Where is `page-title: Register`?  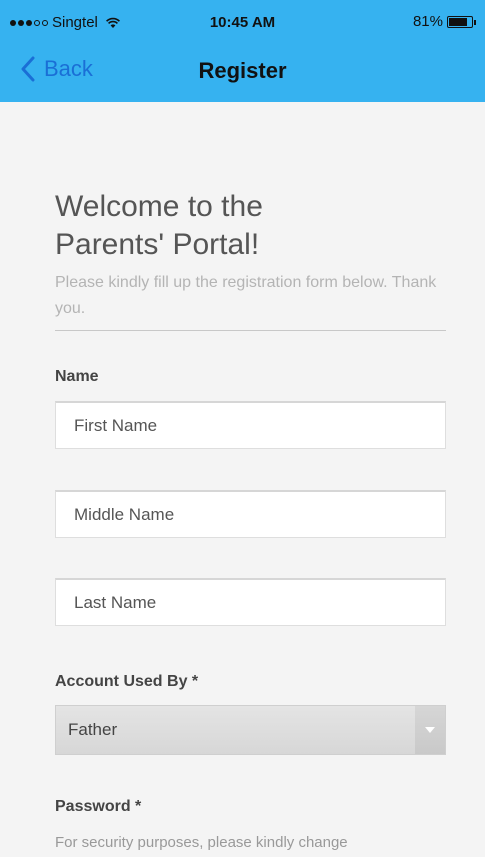 page-title: Register is located at coordinates (242, 70).